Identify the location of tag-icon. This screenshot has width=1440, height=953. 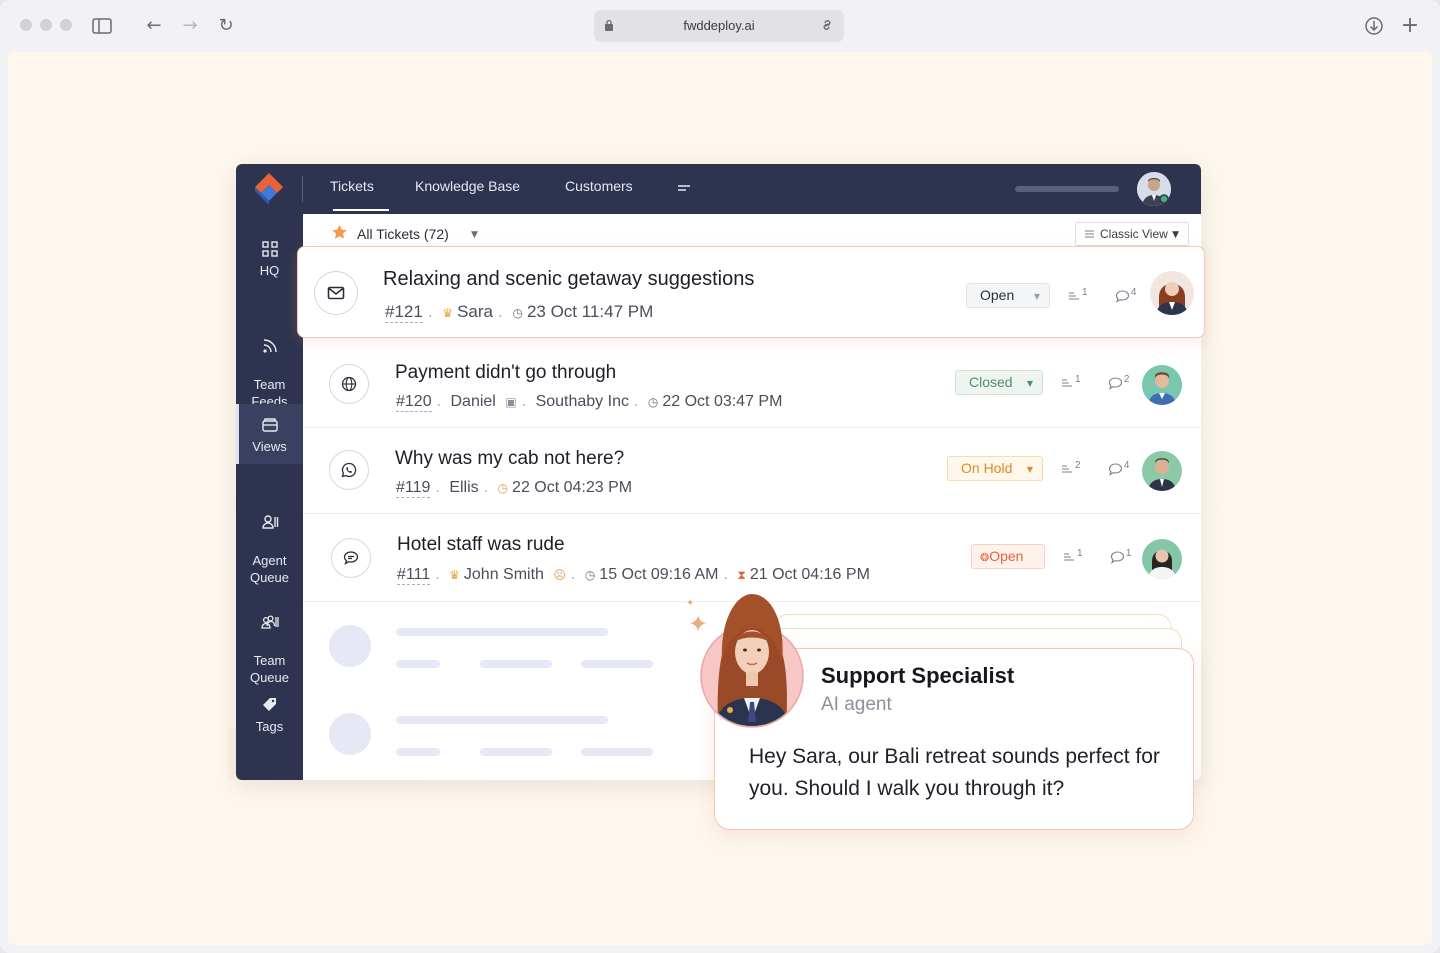
(269, 704).